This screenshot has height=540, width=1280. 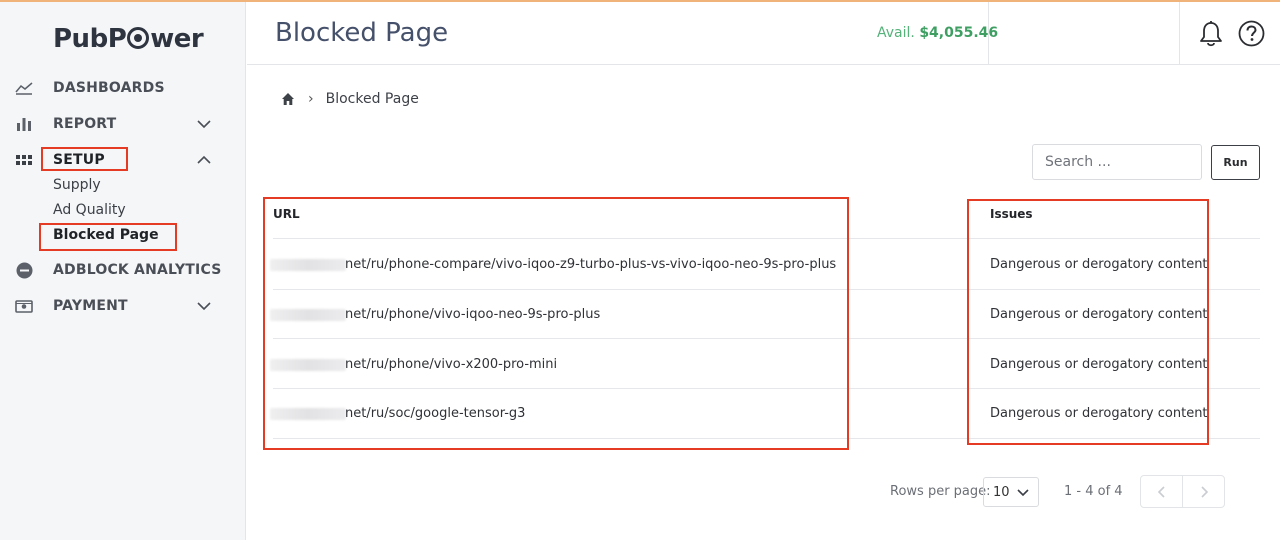 I want to click on chevron-up-icon, so click(x=204, y=160).